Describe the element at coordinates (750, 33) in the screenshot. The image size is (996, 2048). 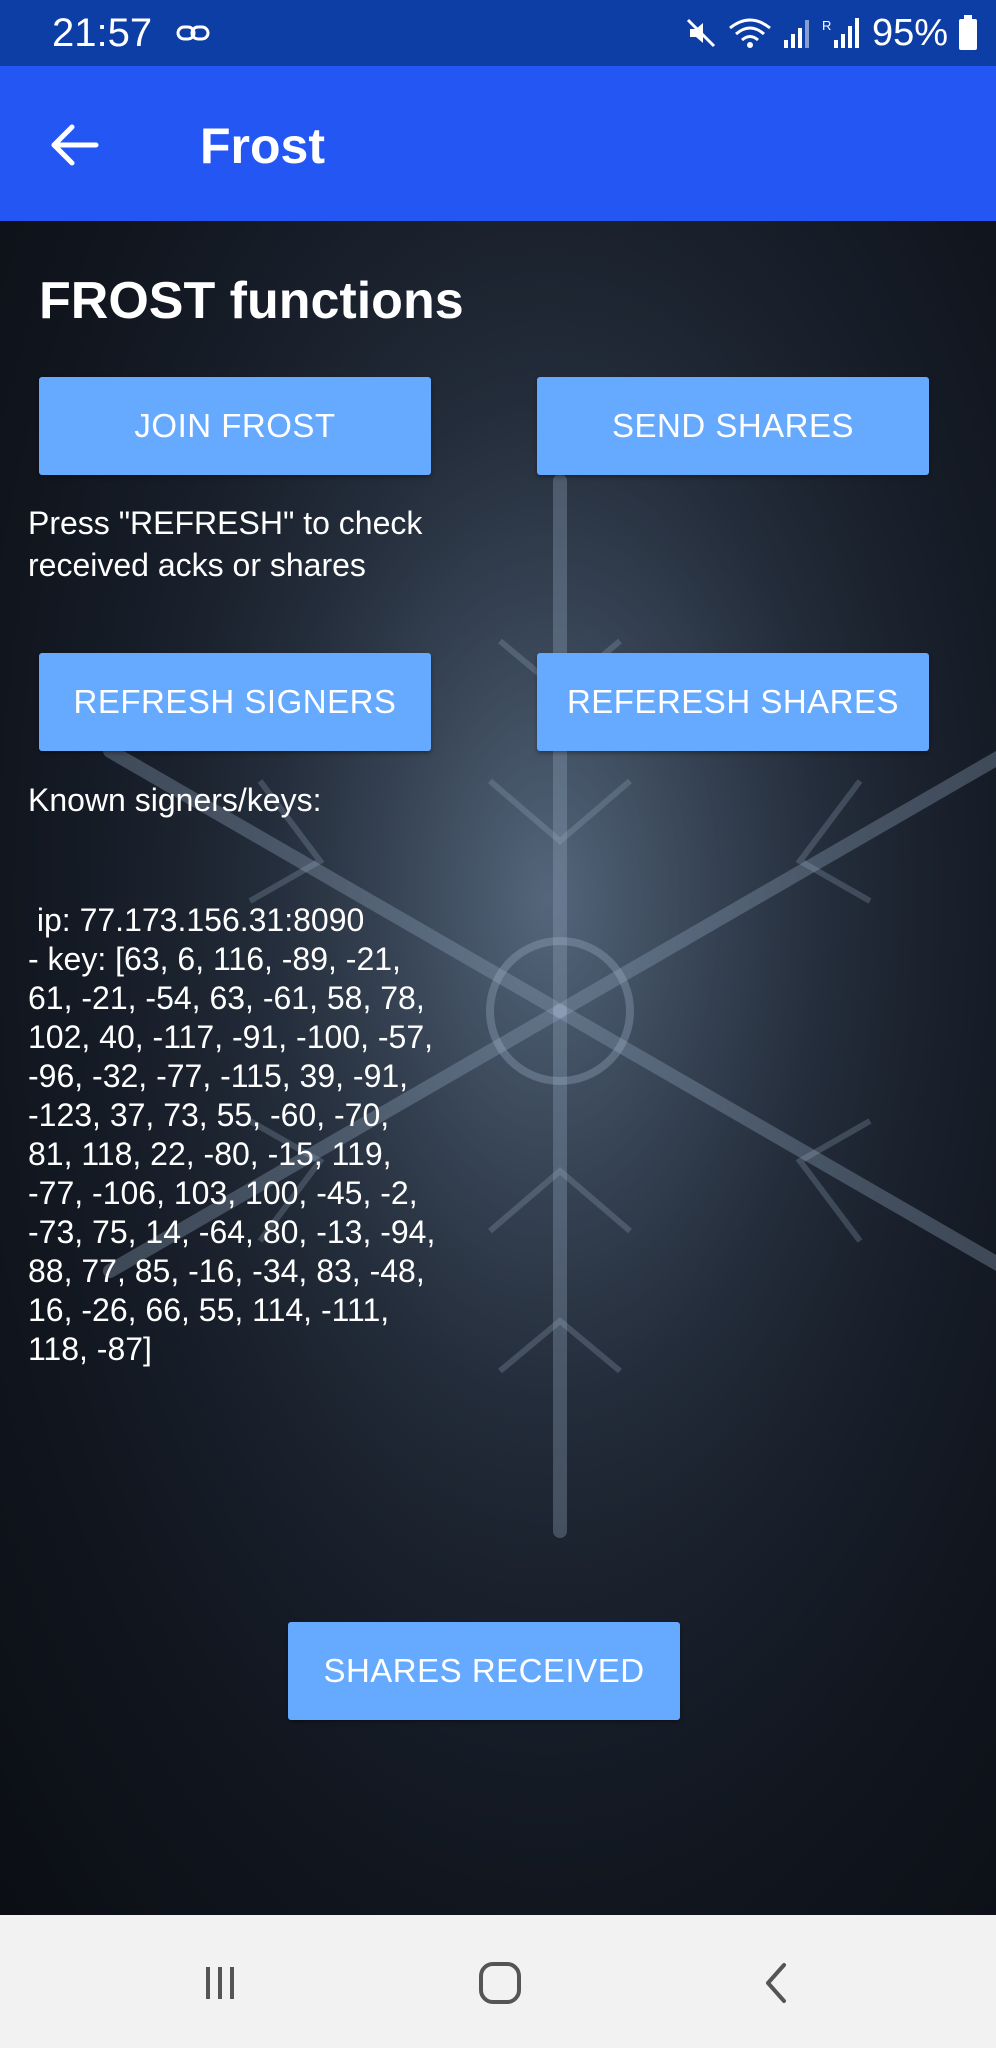
I see `wifi-icon` at that location.